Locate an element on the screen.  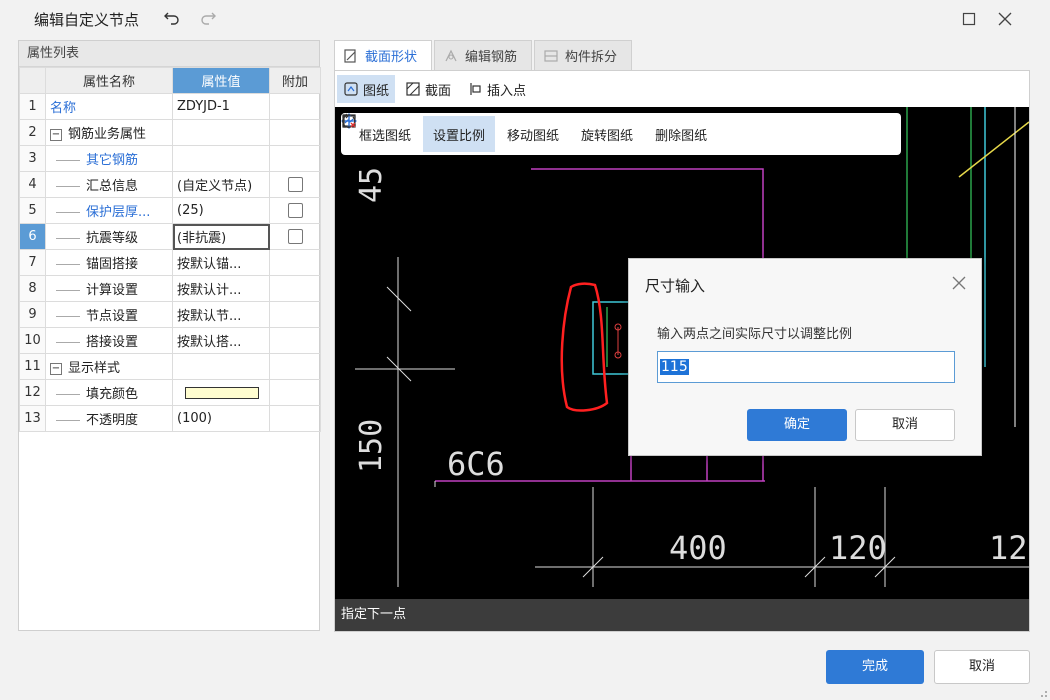
property-group: − 钢筋业务属性 is located at coordinates (109, 132).